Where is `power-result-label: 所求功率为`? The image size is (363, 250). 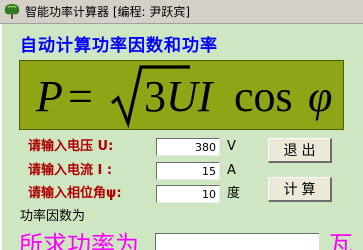
power-result-label: 所求功率为 is located at coordinates (79, 240).